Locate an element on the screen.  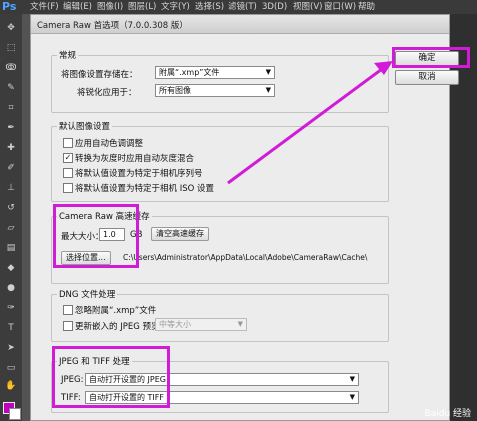
annotation-arrow is located at coordinates (310, 123).